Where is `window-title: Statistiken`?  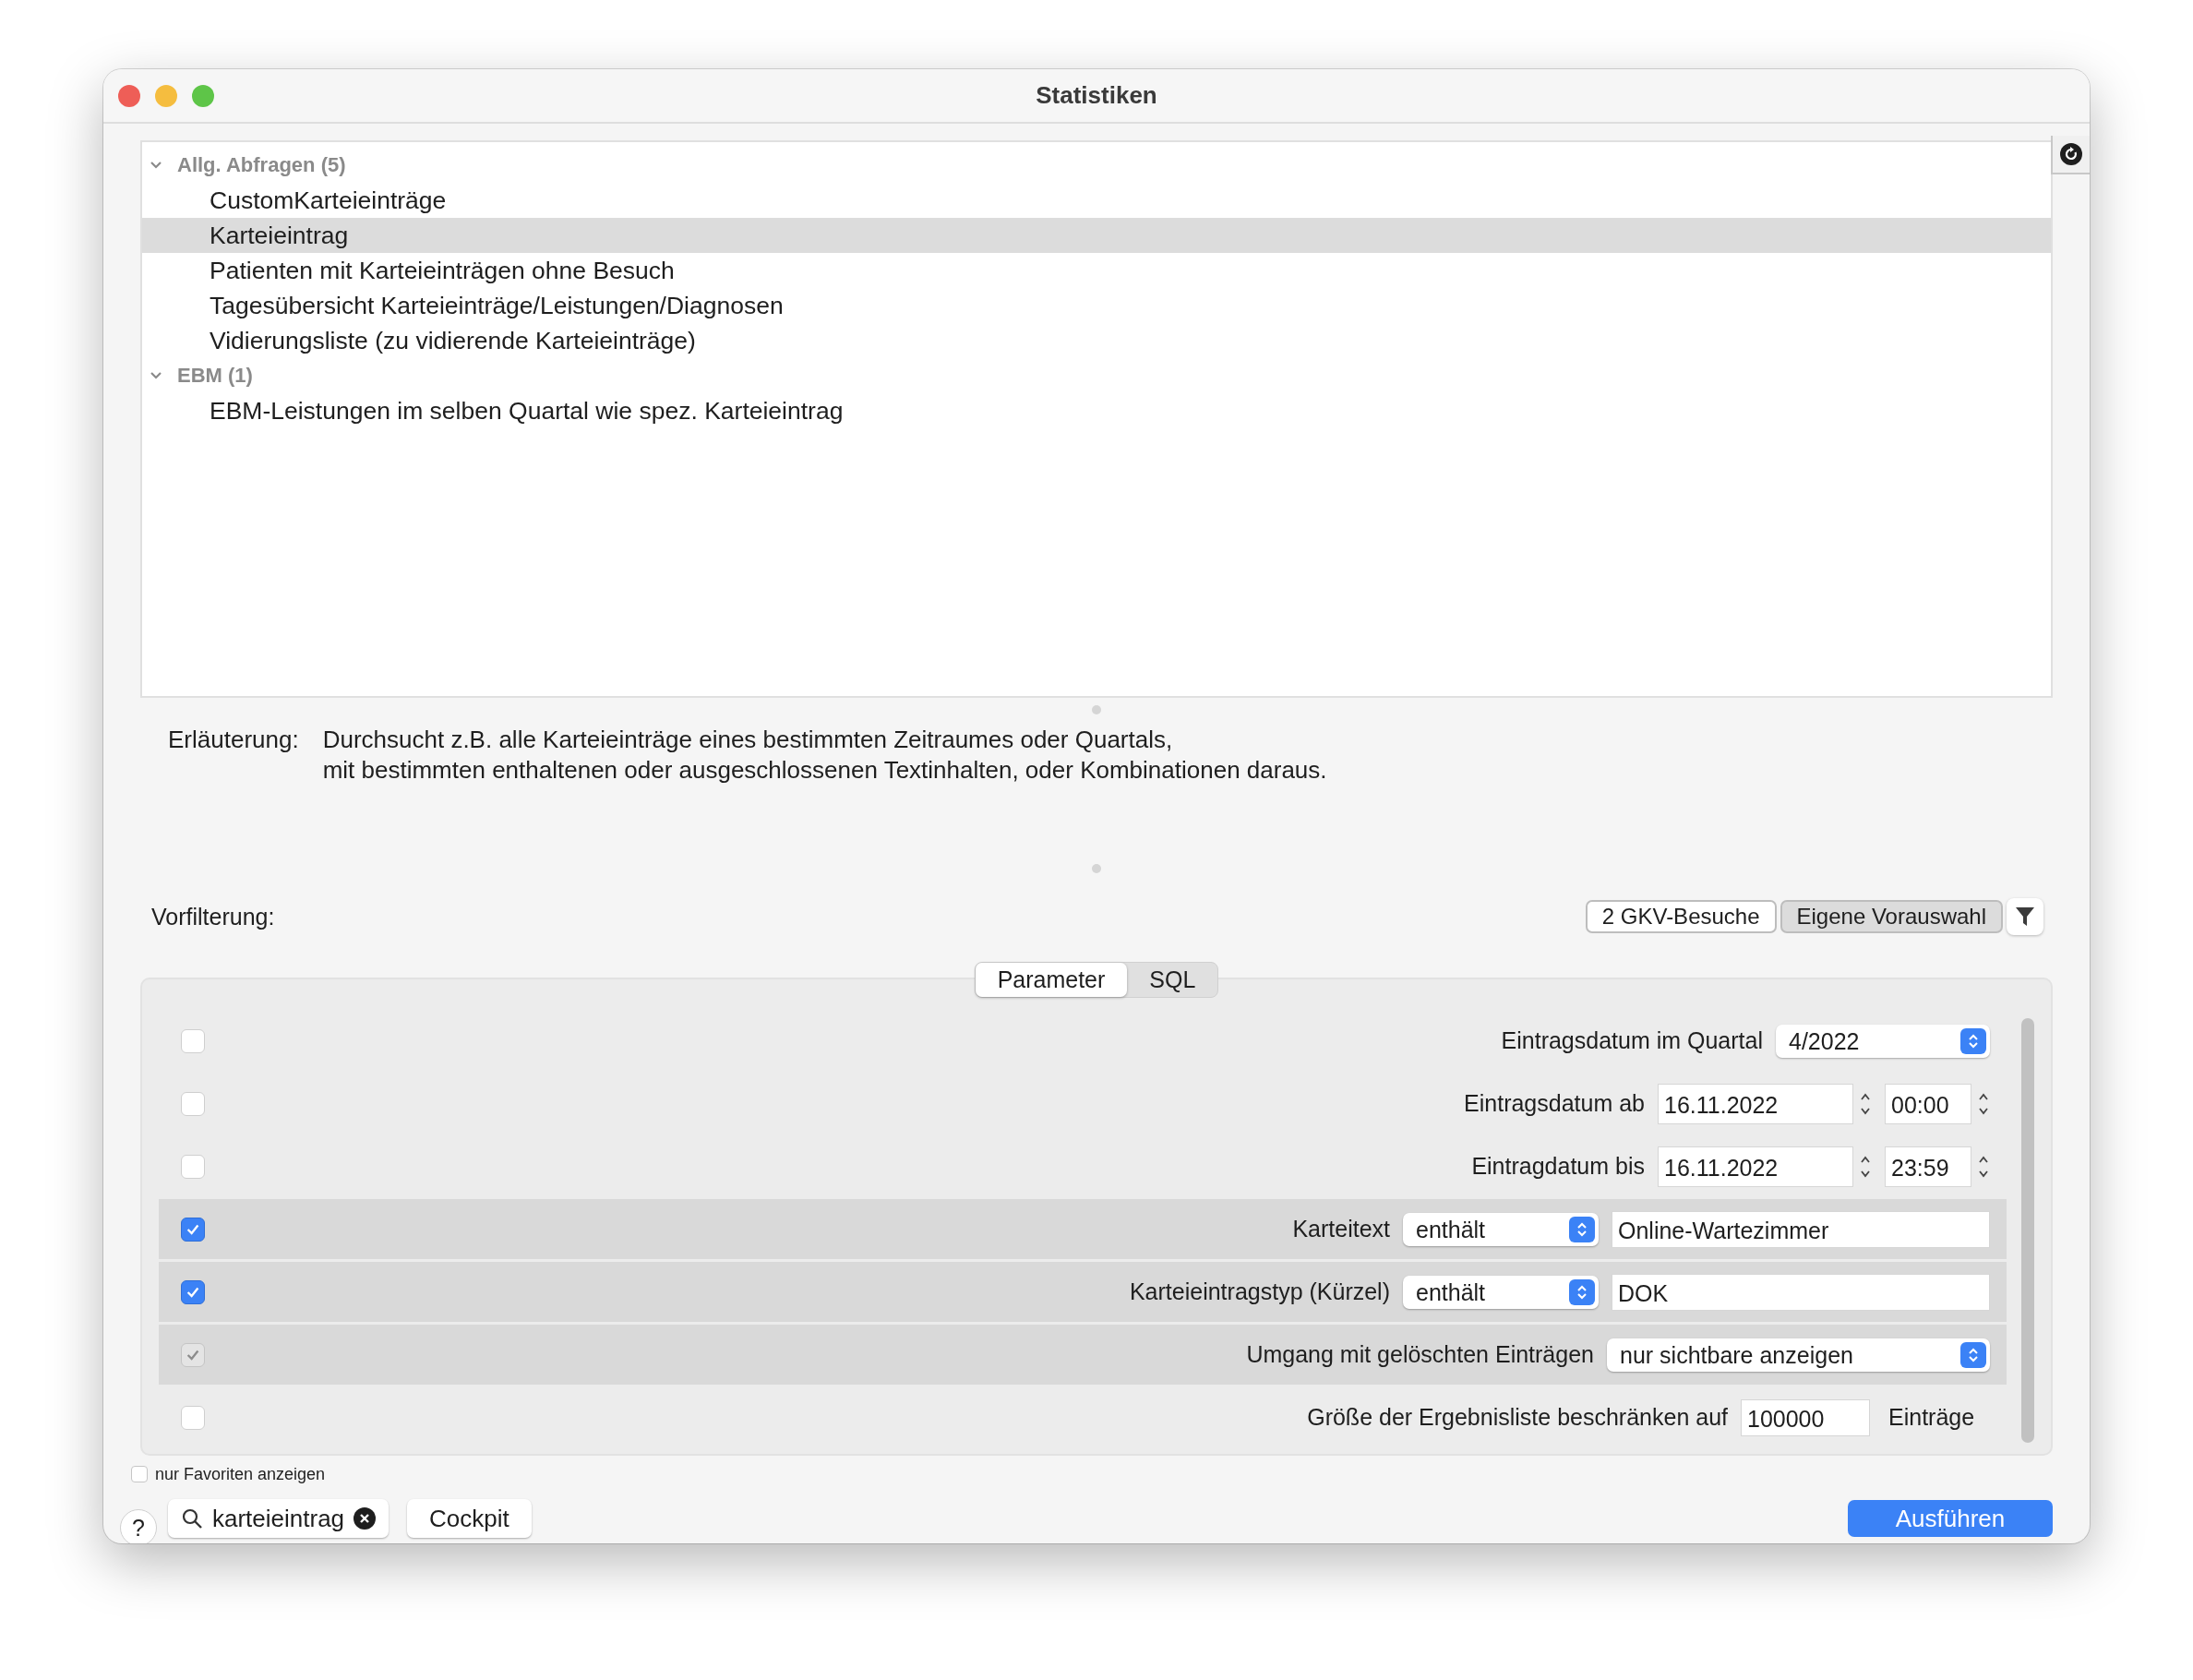
window-title: Statistiken is located at coordinates (1096, 95).